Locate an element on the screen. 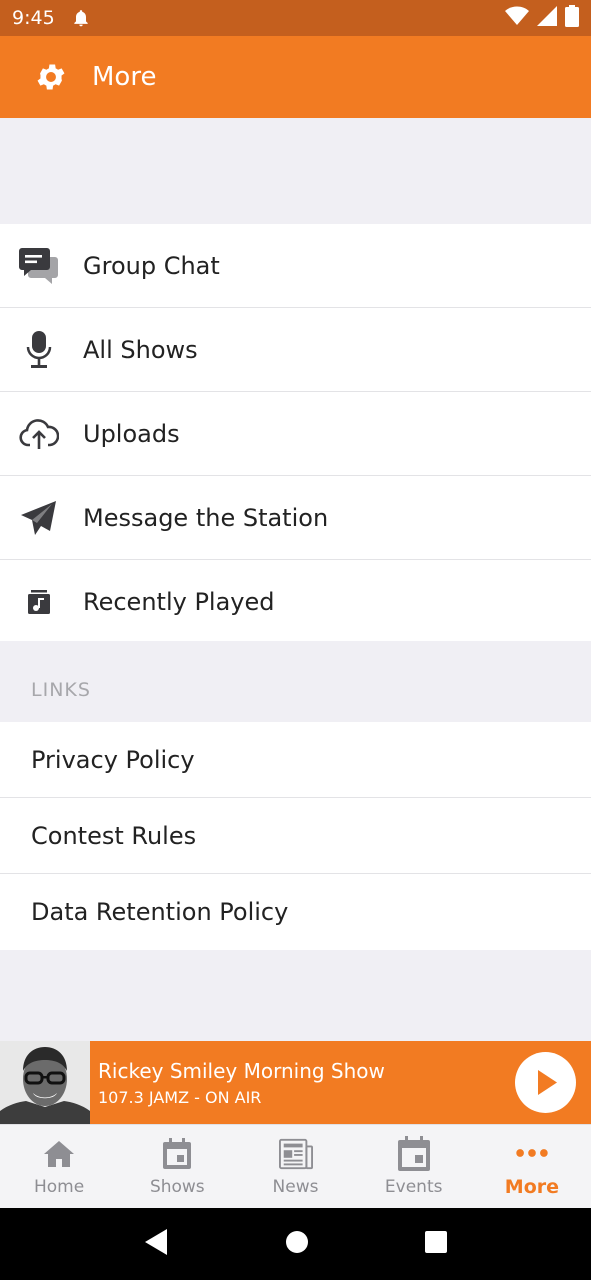 Image resolution: width=591 pixels, height=1280 pixels. menu-item-label: Group Chat is located at coordinates (151, 265).